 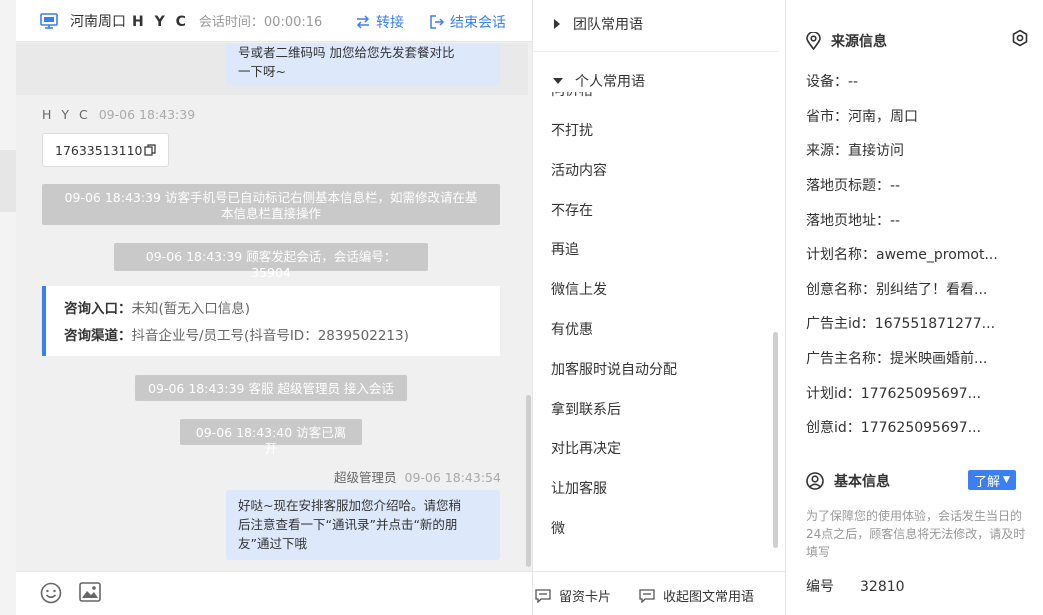 What do you see at coordinates (579, 289) in the screenshot?
I see `phrase-item: 微信上发` at bounding box center [579, 289].